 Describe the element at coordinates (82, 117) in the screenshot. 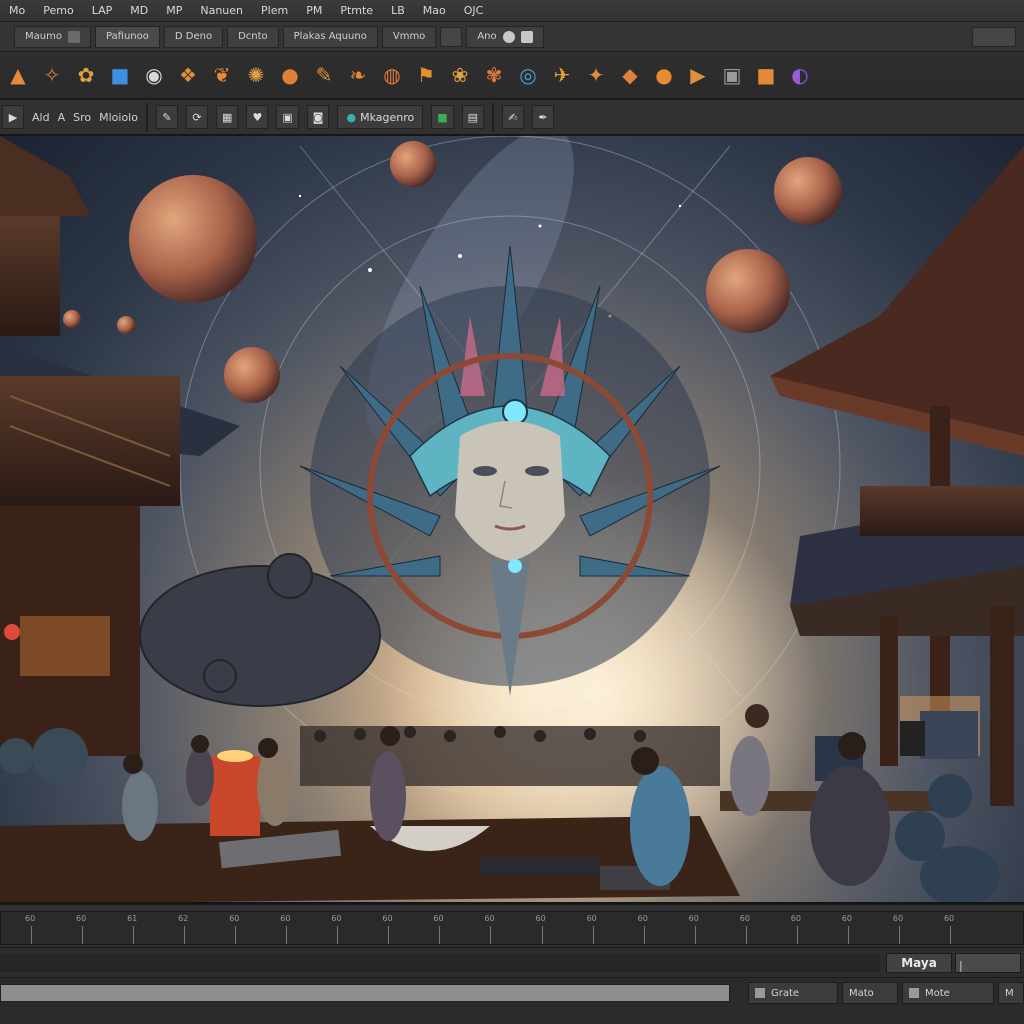

I see `tool-label-c: Sro` at that location.